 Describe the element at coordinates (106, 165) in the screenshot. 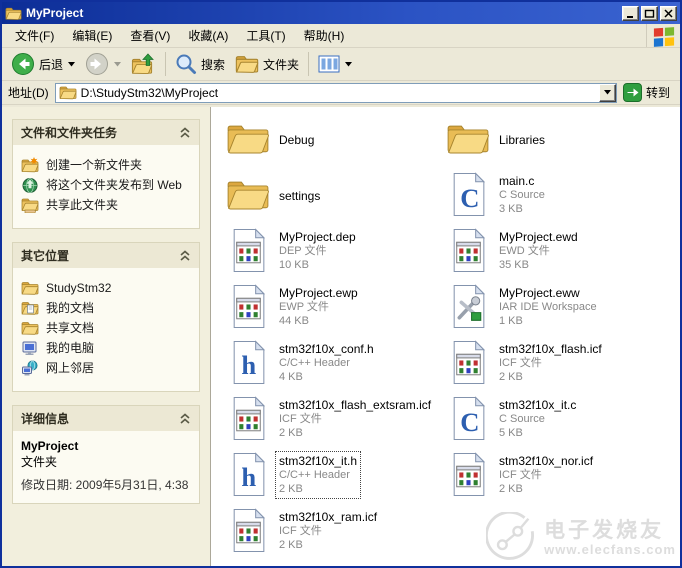

I see `task-new-folder: 创建一个新文件夹` at that location.